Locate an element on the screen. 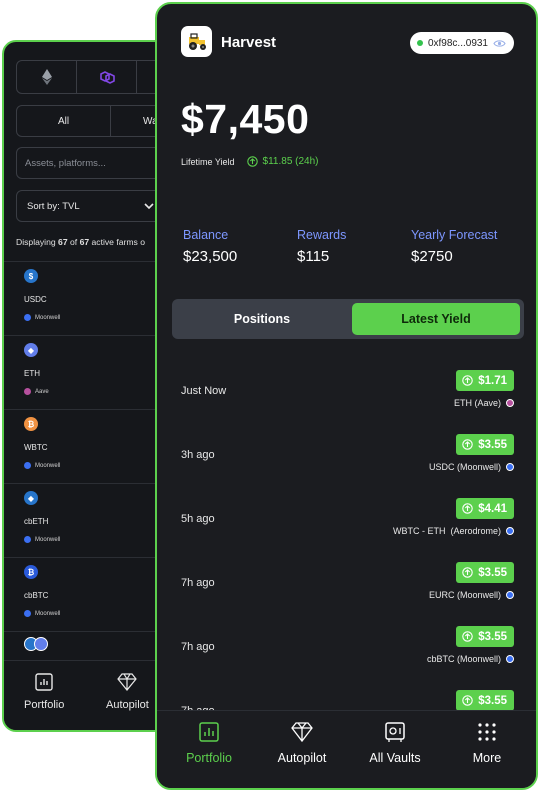  note-suffix: active farms o is located at coordinates (117, 242).